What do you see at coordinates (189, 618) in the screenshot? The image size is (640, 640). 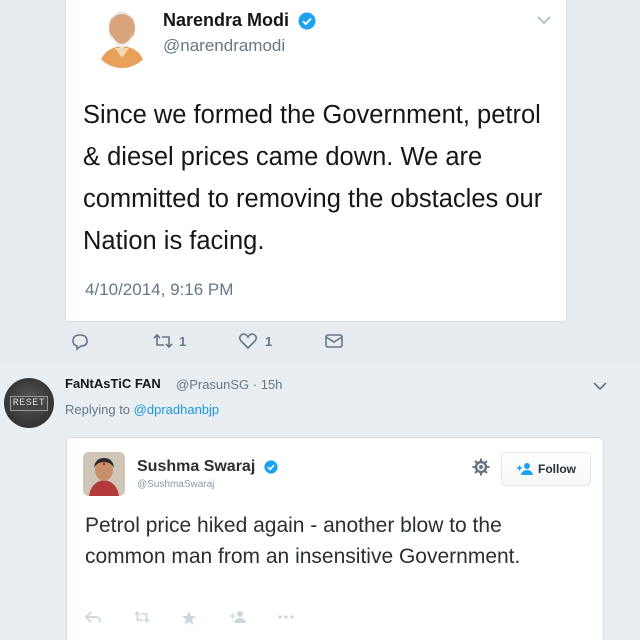 I see `star-icon` at bounding box center [189, 618].